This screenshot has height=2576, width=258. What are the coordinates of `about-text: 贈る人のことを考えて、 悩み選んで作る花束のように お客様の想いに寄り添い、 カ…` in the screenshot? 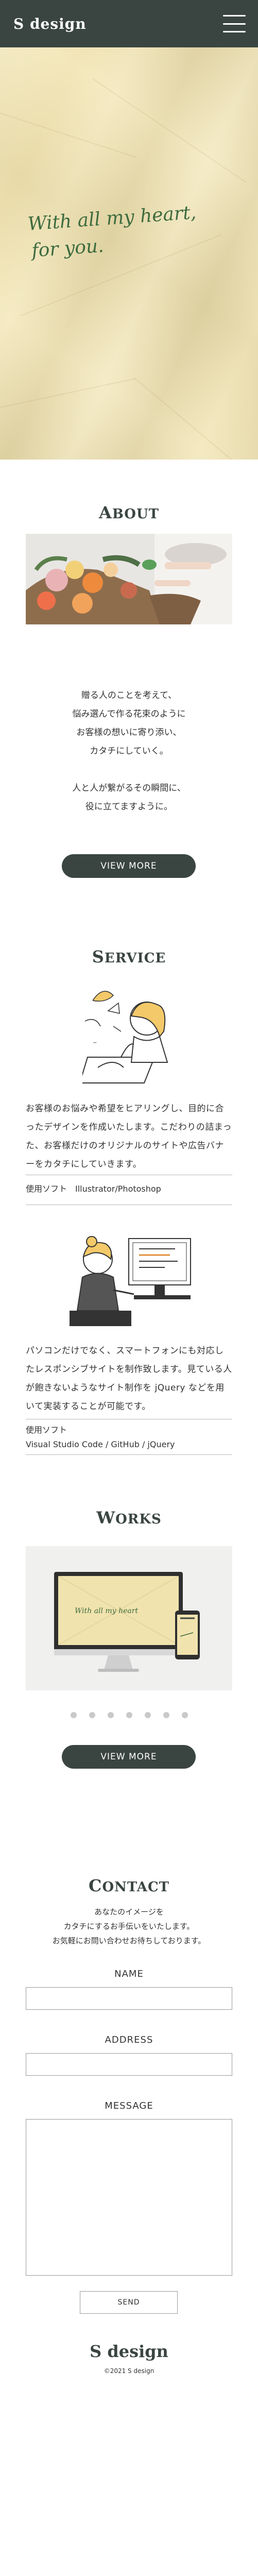 It's located at (129, 751).